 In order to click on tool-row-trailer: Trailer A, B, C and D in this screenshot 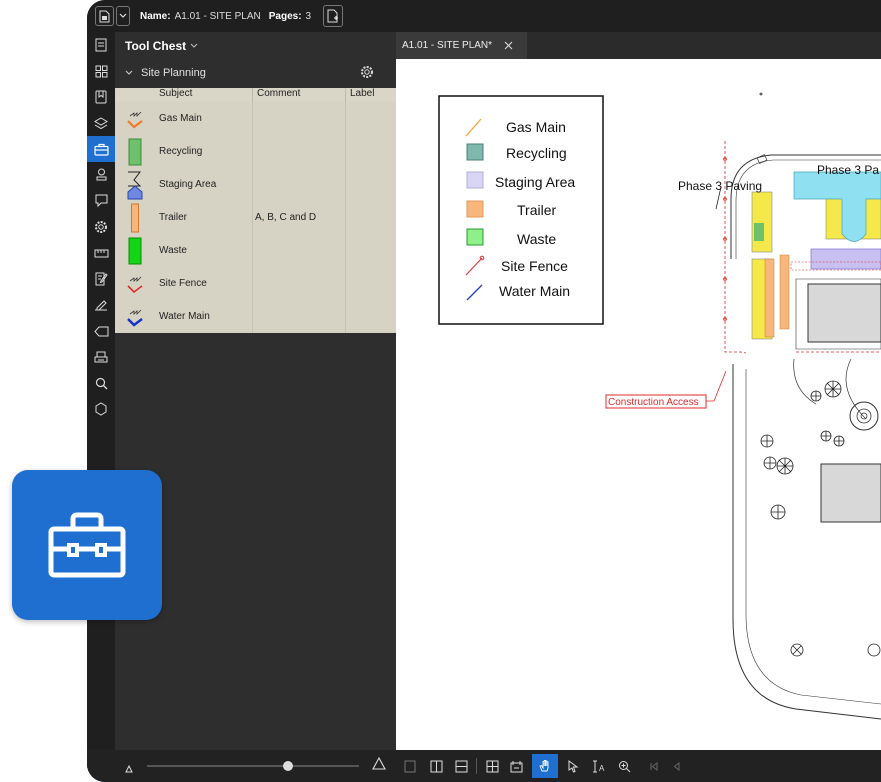, I will do `click(255, 217)`.